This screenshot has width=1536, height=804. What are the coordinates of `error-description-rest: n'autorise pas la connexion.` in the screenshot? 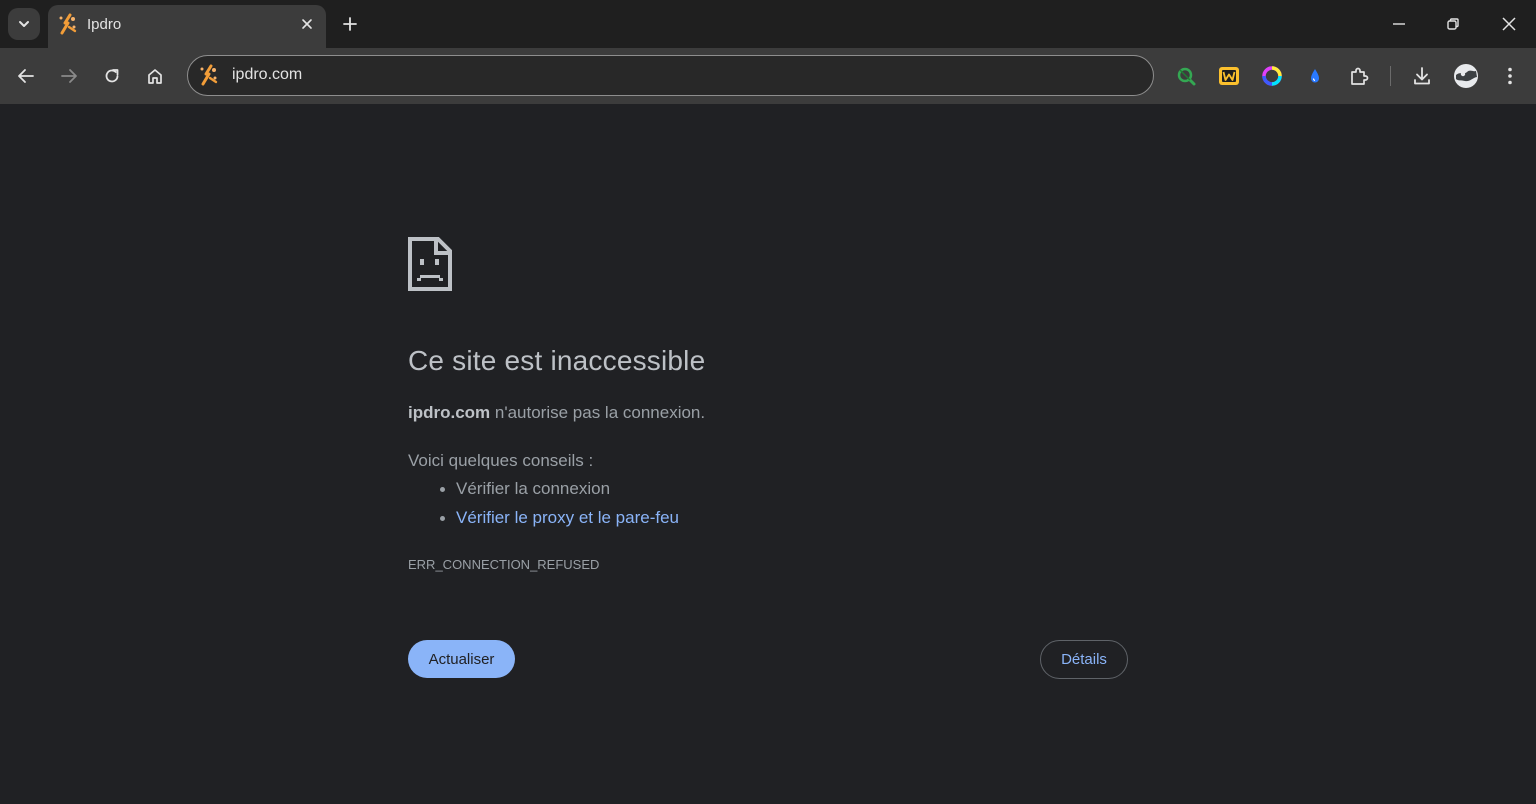 It's located at (598, 412).